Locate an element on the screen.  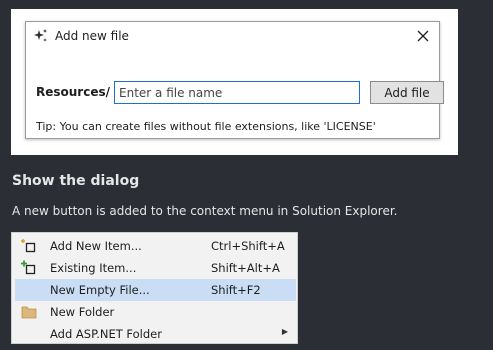
menu-item-shortcut: Shift+F2 is located at coordinates (236, 290).